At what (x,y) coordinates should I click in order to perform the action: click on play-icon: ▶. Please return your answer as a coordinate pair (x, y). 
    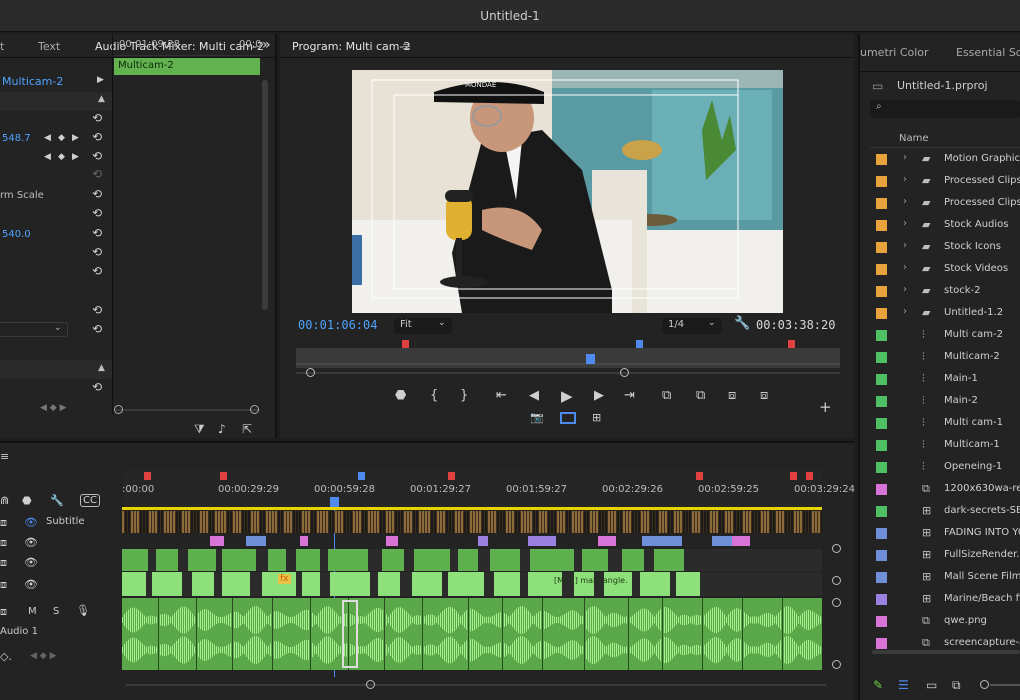
    Looking at the image, I should click on (567, 396).